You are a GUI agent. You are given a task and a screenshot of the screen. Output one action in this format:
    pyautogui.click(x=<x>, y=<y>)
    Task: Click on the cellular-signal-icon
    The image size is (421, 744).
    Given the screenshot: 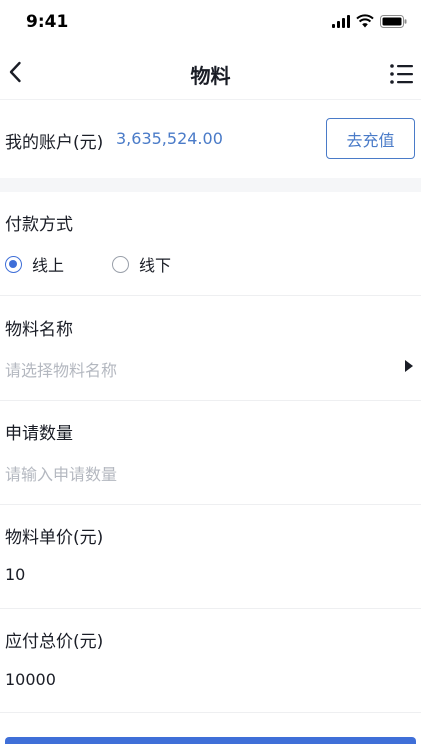 What is the action you would take?
    pyautogui.click(x=341, y=21)
    